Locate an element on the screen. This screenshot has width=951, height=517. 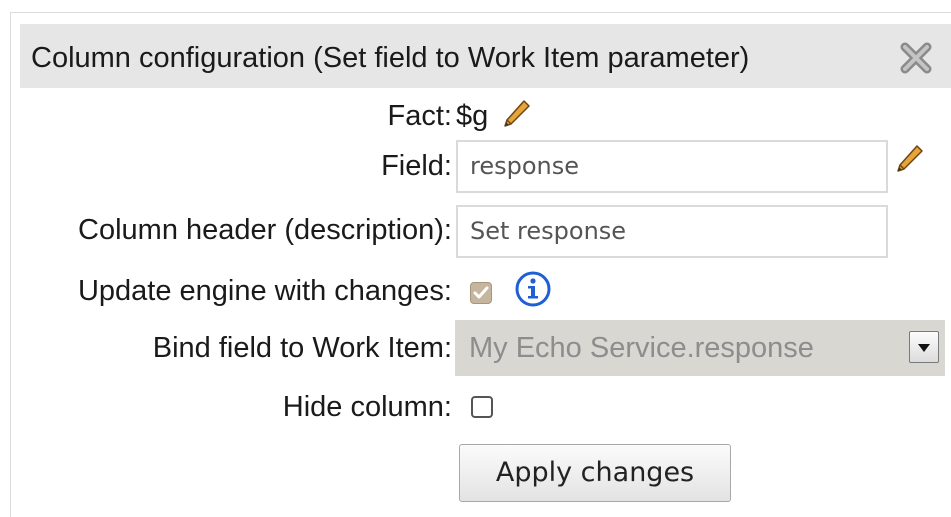
close-icon is located at coordinates (916, 58).